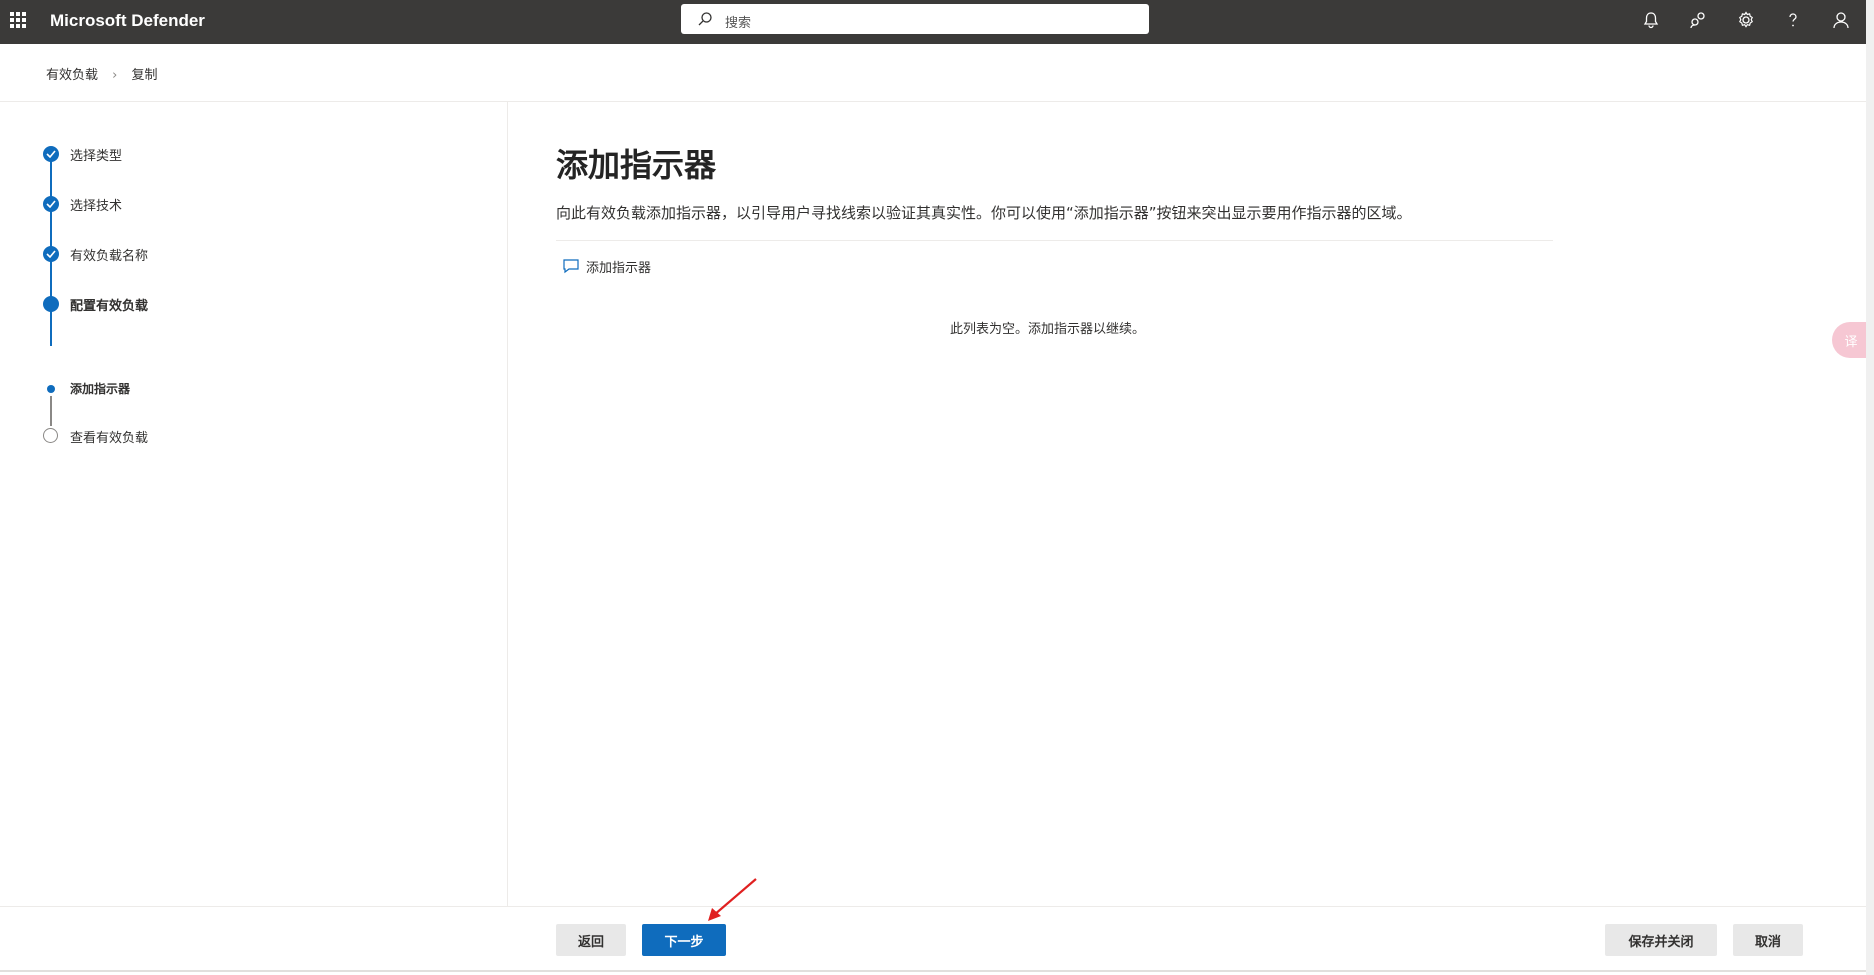 The height and width of the screenshot is (975, 1874). What do you see at coordinates (684, 940) in the screenshot?
I see `next-button: 下一步` at bounding box center [684, 940].